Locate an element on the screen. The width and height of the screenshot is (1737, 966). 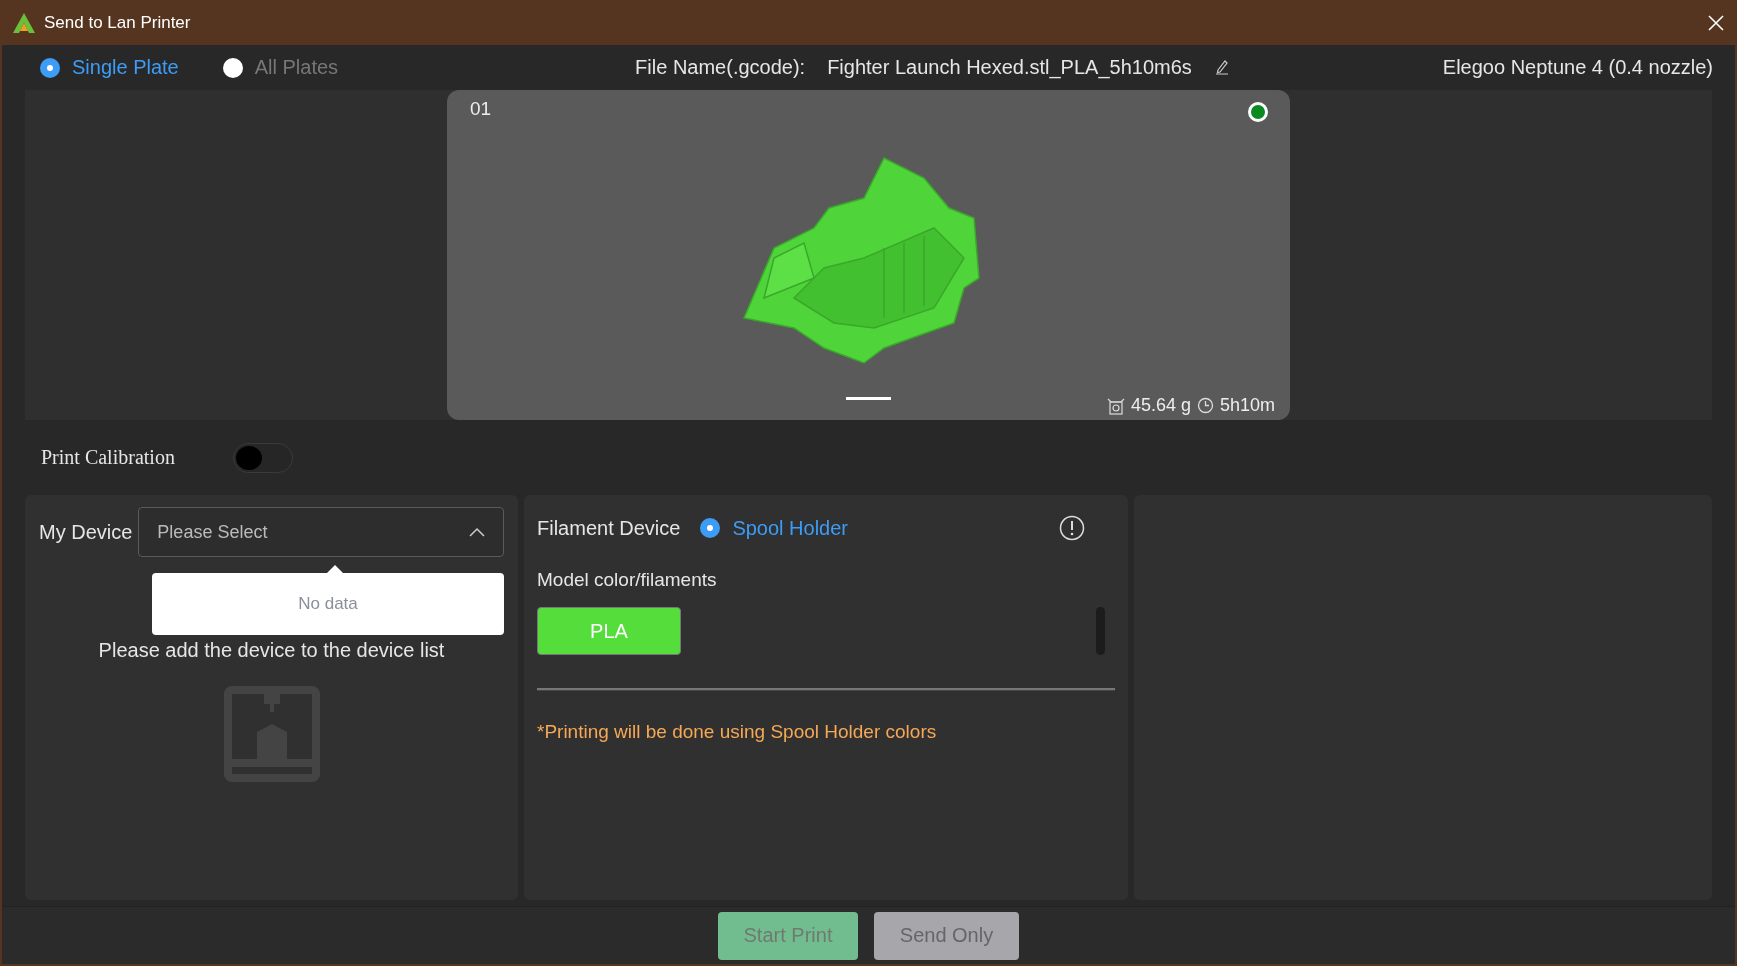
plate-number: 01 is located at coordinates (481, 109).